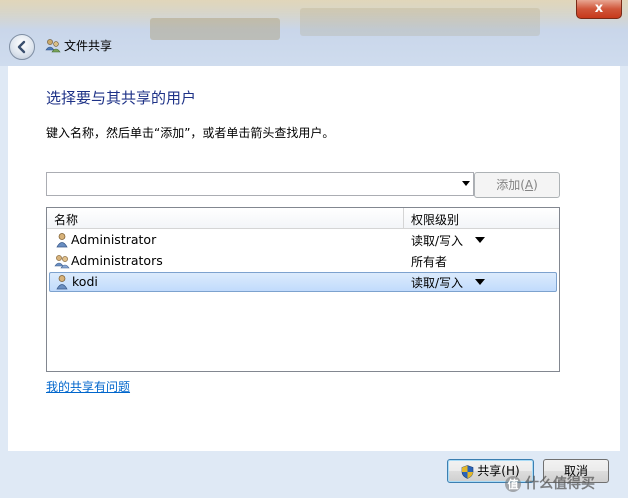 Image resolution: width=628 pixels, height=498 pixels. Describe the element at coordinates (435, 219) in the screenshot. I see `column-header-permission: 权限级别` at that location.